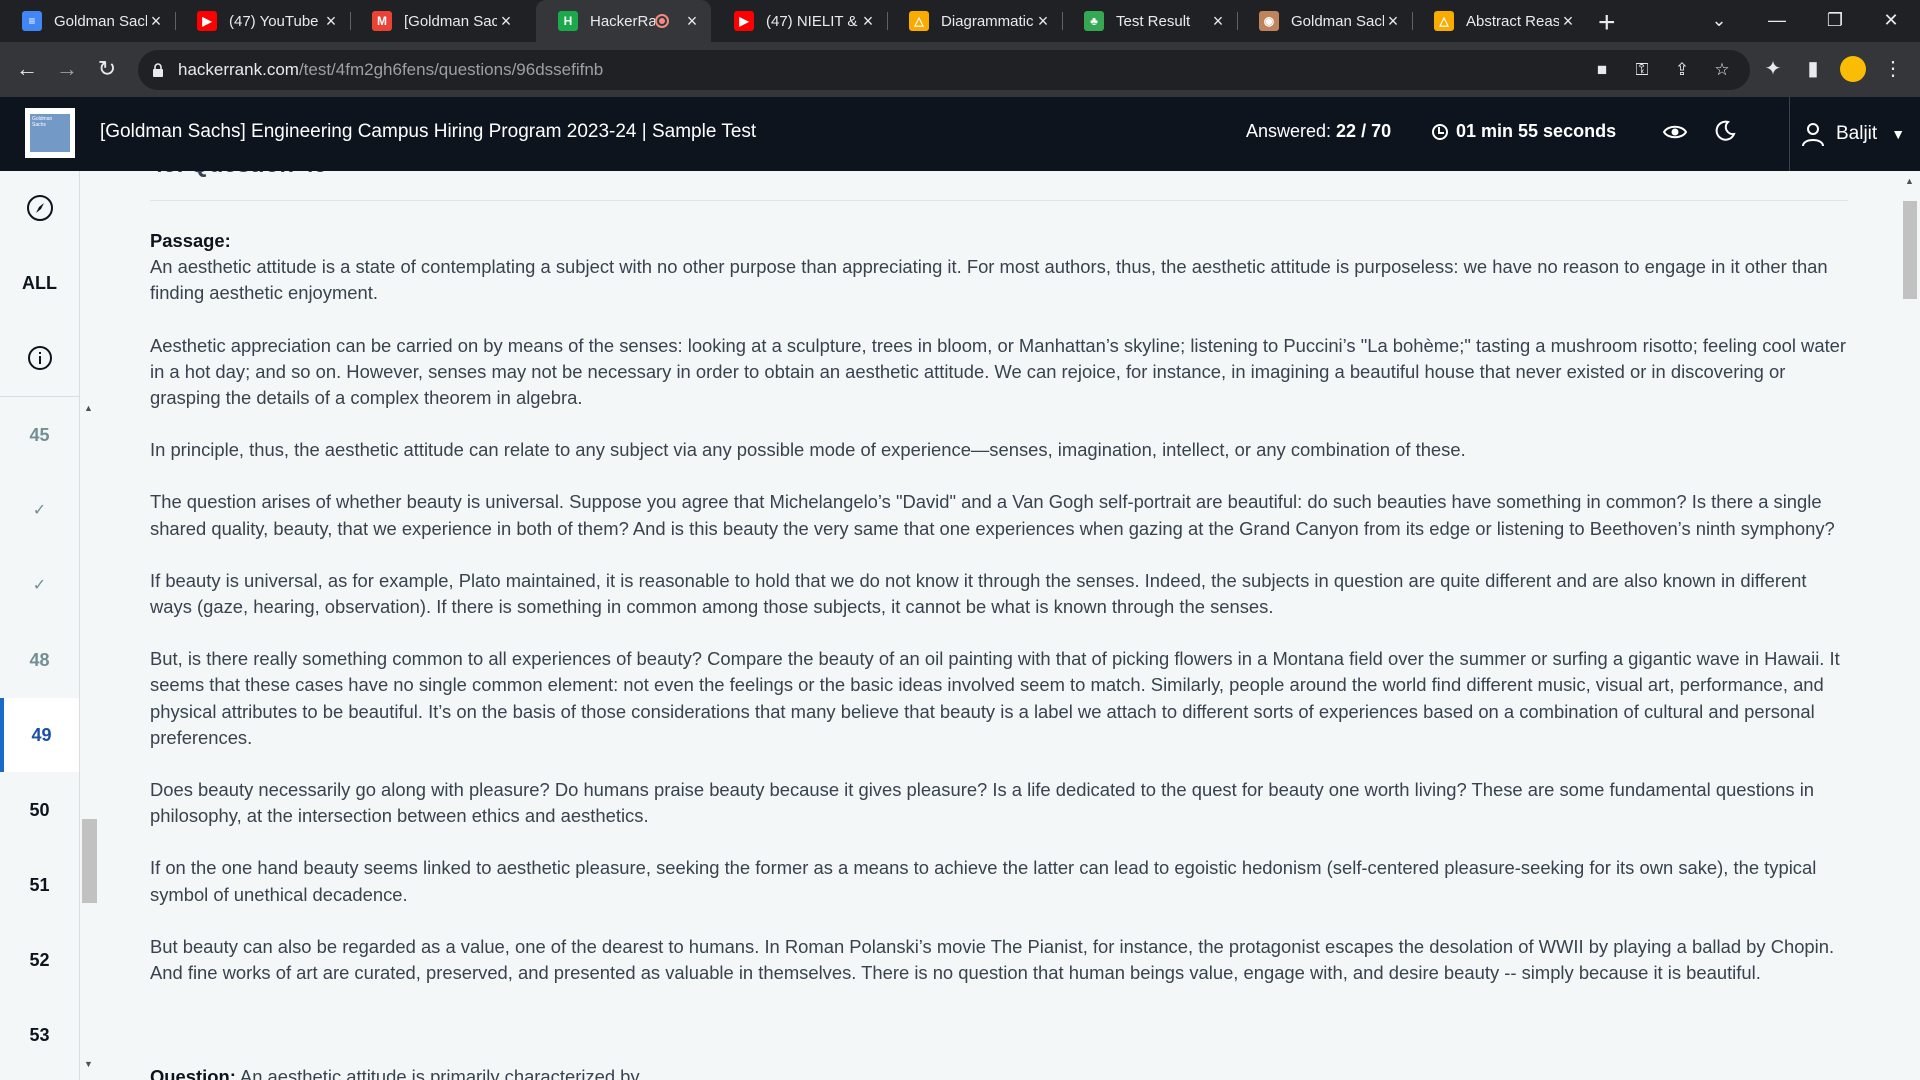 The image size is (1920, 1080). Describe the element at coordinates (1719, 21) in the screenshot. I see `tab-search-icon: ⌄` at that location.